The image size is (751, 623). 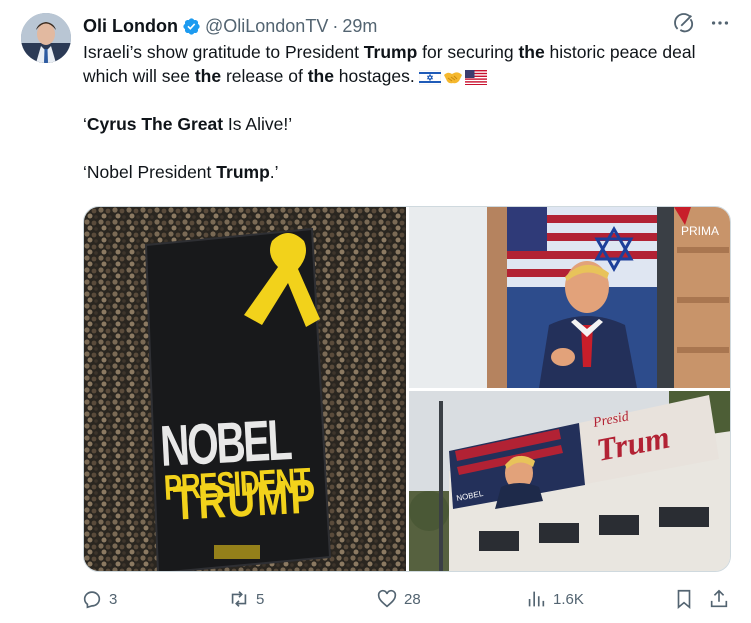 What do you see at coordinates (684, 23) in the screenshot?
I see `grok-icon` at bounding box center [684, 23].